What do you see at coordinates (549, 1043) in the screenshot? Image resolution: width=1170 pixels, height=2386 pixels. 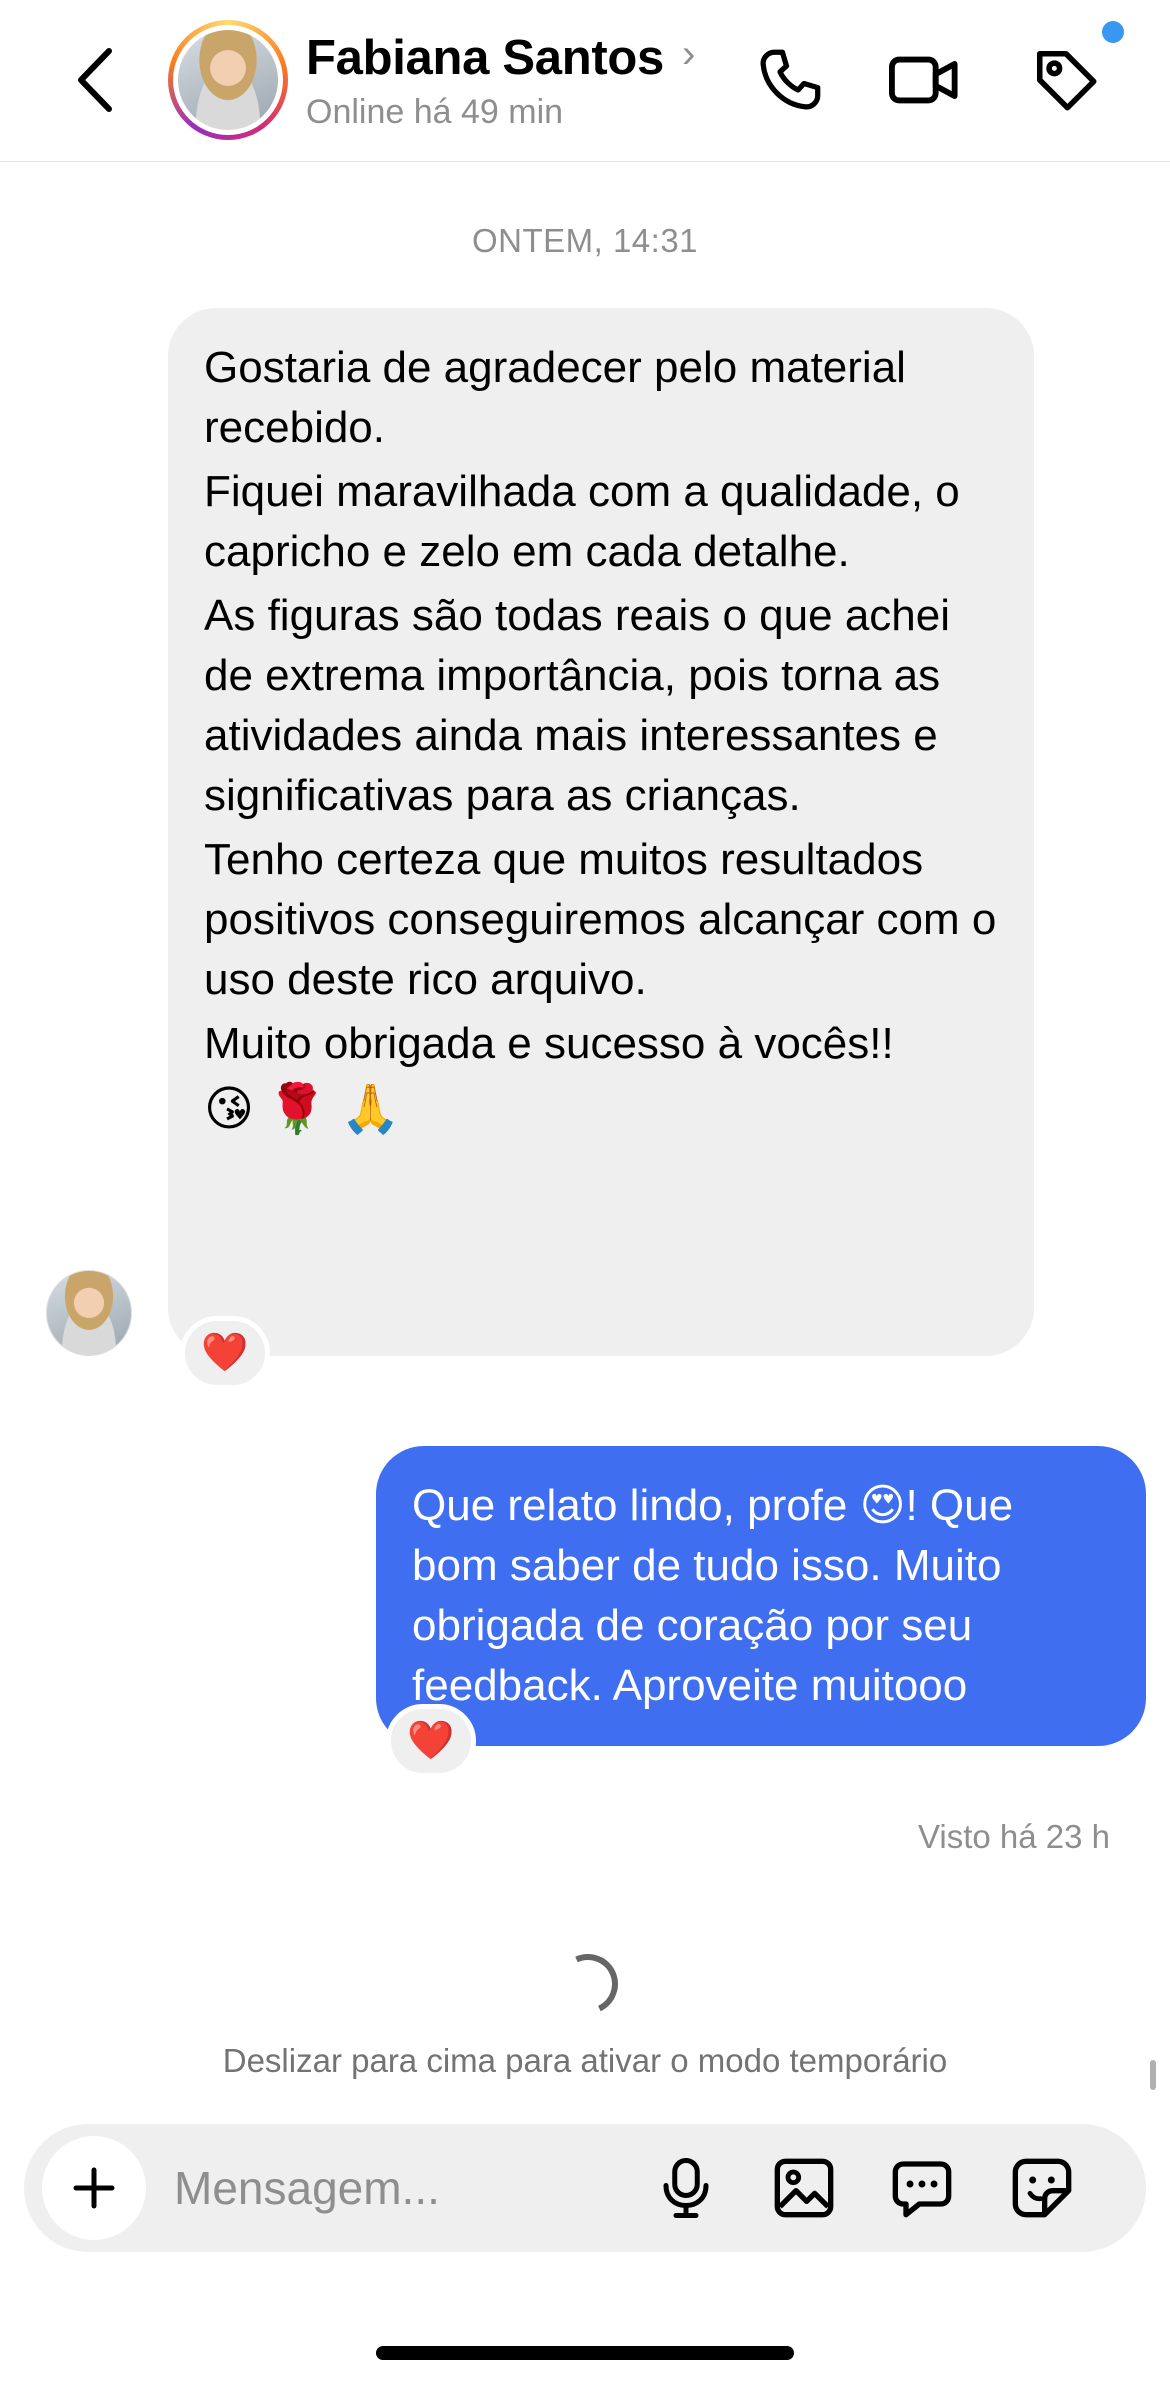 I see `message-paragraph: Muito obrigada e sucesso à vocês!!` at bounding box center [549, 1043].